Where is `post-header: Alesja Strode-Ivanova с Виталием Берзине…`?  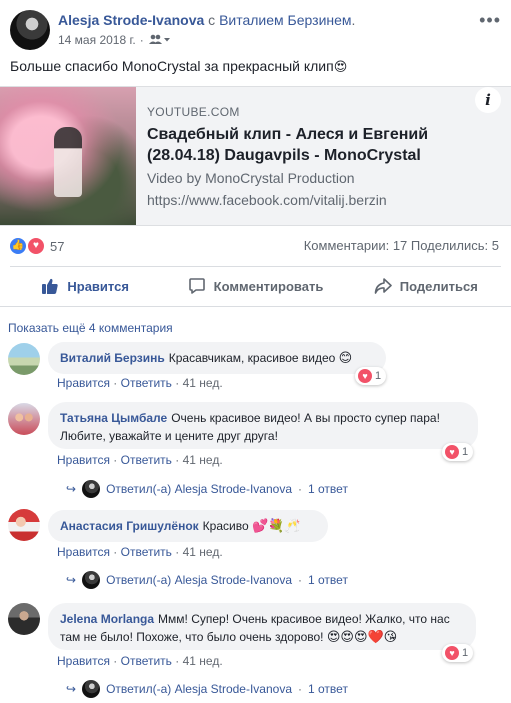
post-header: Alesja Strode-Ivanova с Виталием Берзине… is located at coordinates (206, 20).